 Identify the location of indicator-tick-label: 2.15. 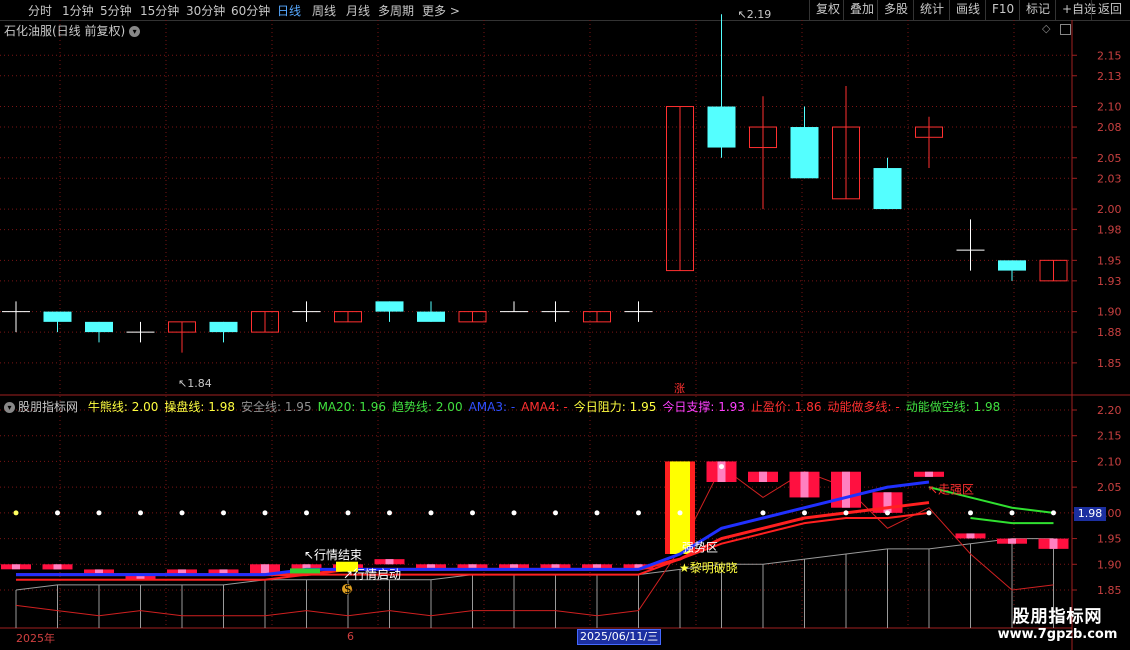
(1109, 436).